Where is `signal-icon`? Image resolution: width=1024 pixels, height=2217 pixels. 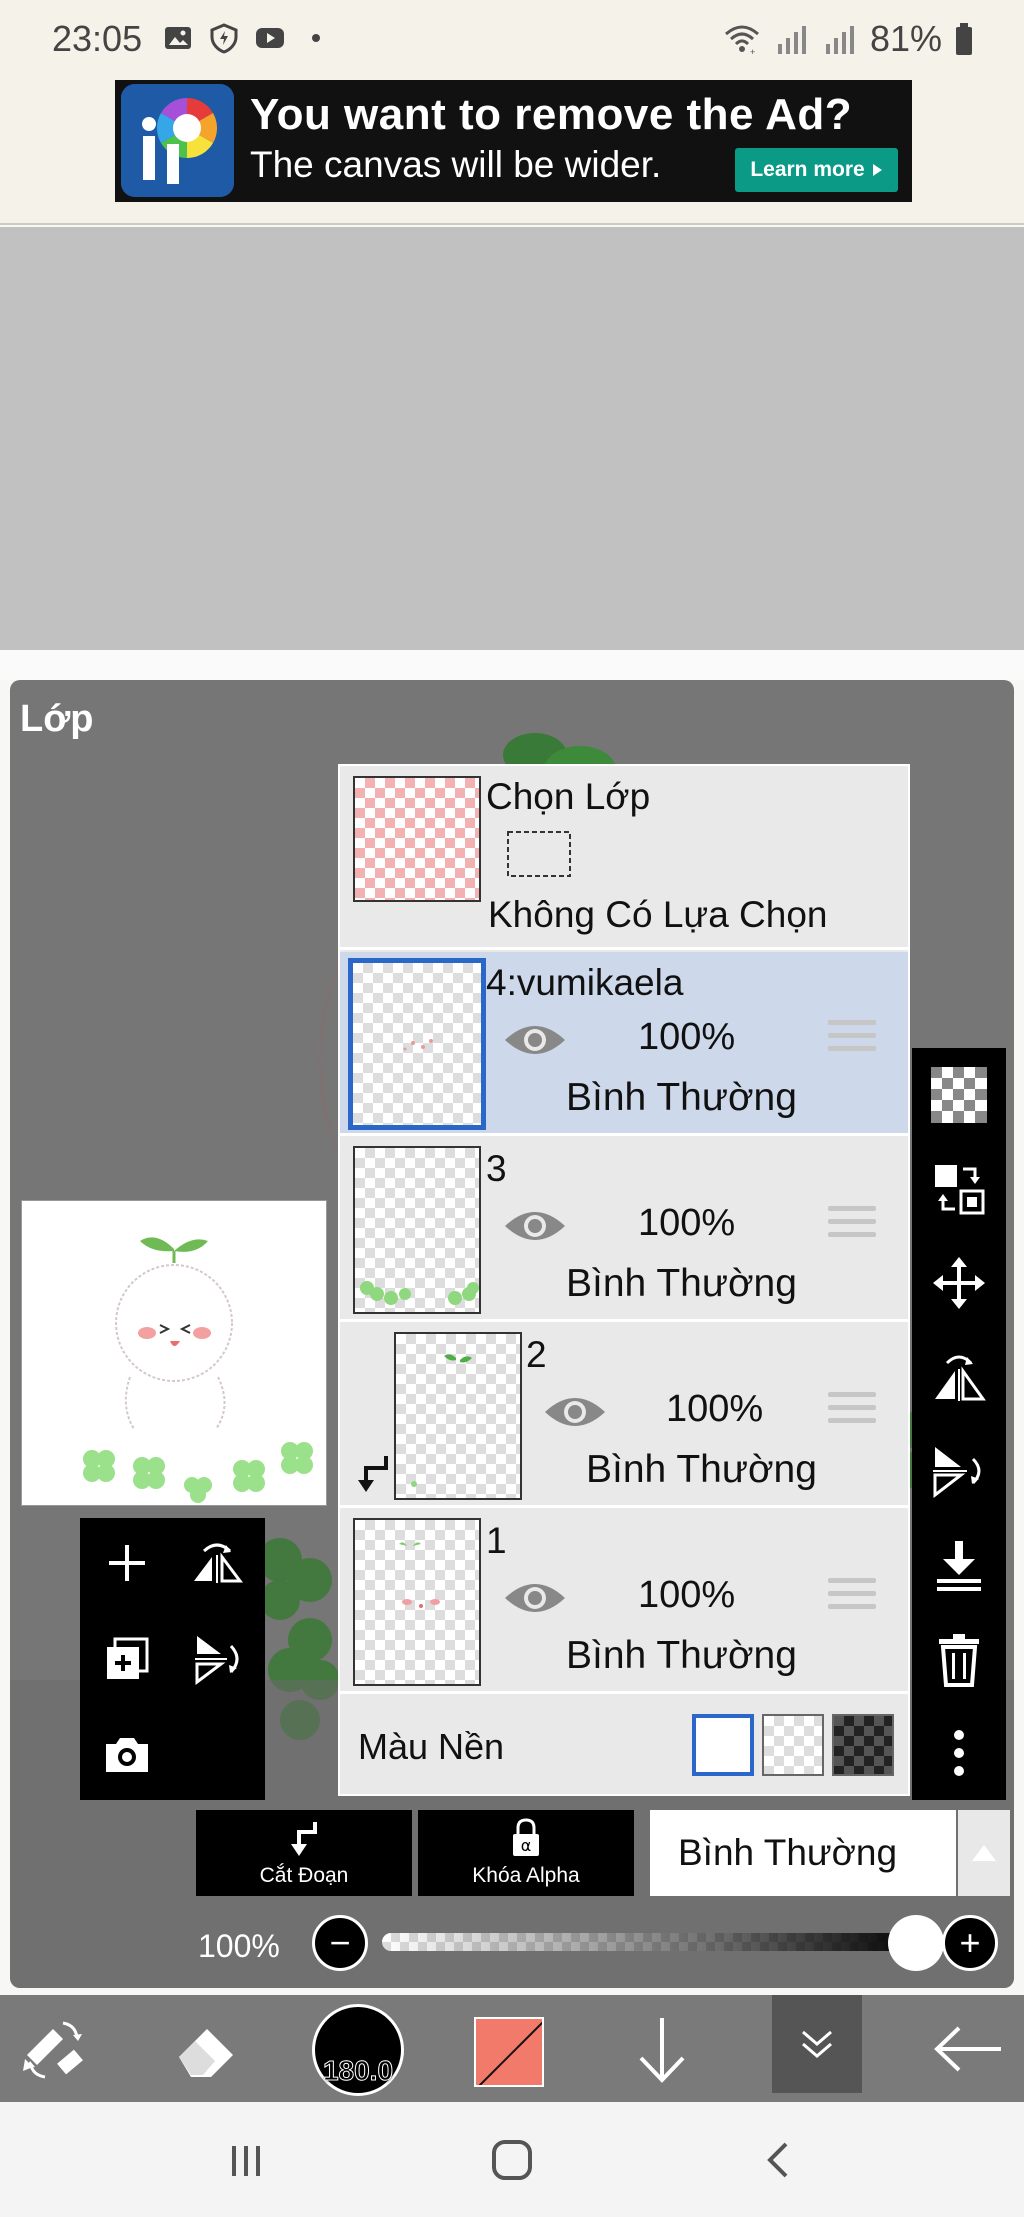
signal-icon is located at coordinates (791, 40).